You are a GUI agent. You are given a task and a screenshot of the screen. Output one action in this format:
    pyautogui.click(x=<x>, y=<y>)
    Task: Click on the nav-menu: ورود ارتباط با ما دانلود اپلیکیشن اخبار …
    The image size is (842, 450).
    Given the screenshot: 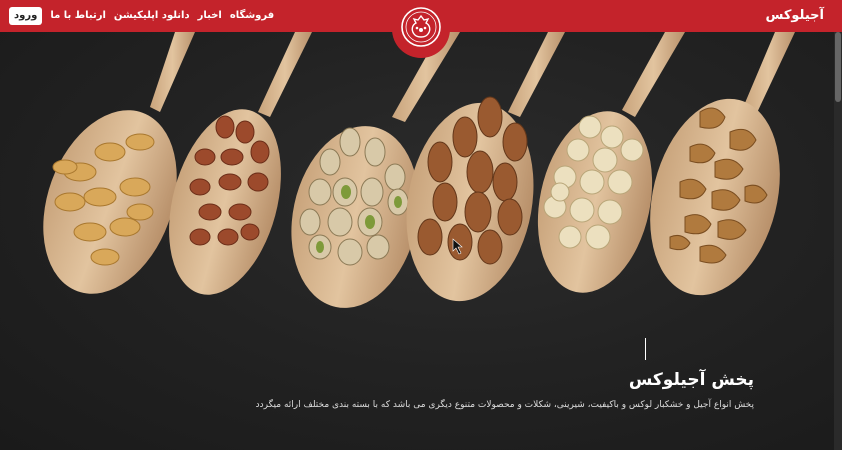 What is the action you would take?
    pyautogui.click(x=141, y=16)
    